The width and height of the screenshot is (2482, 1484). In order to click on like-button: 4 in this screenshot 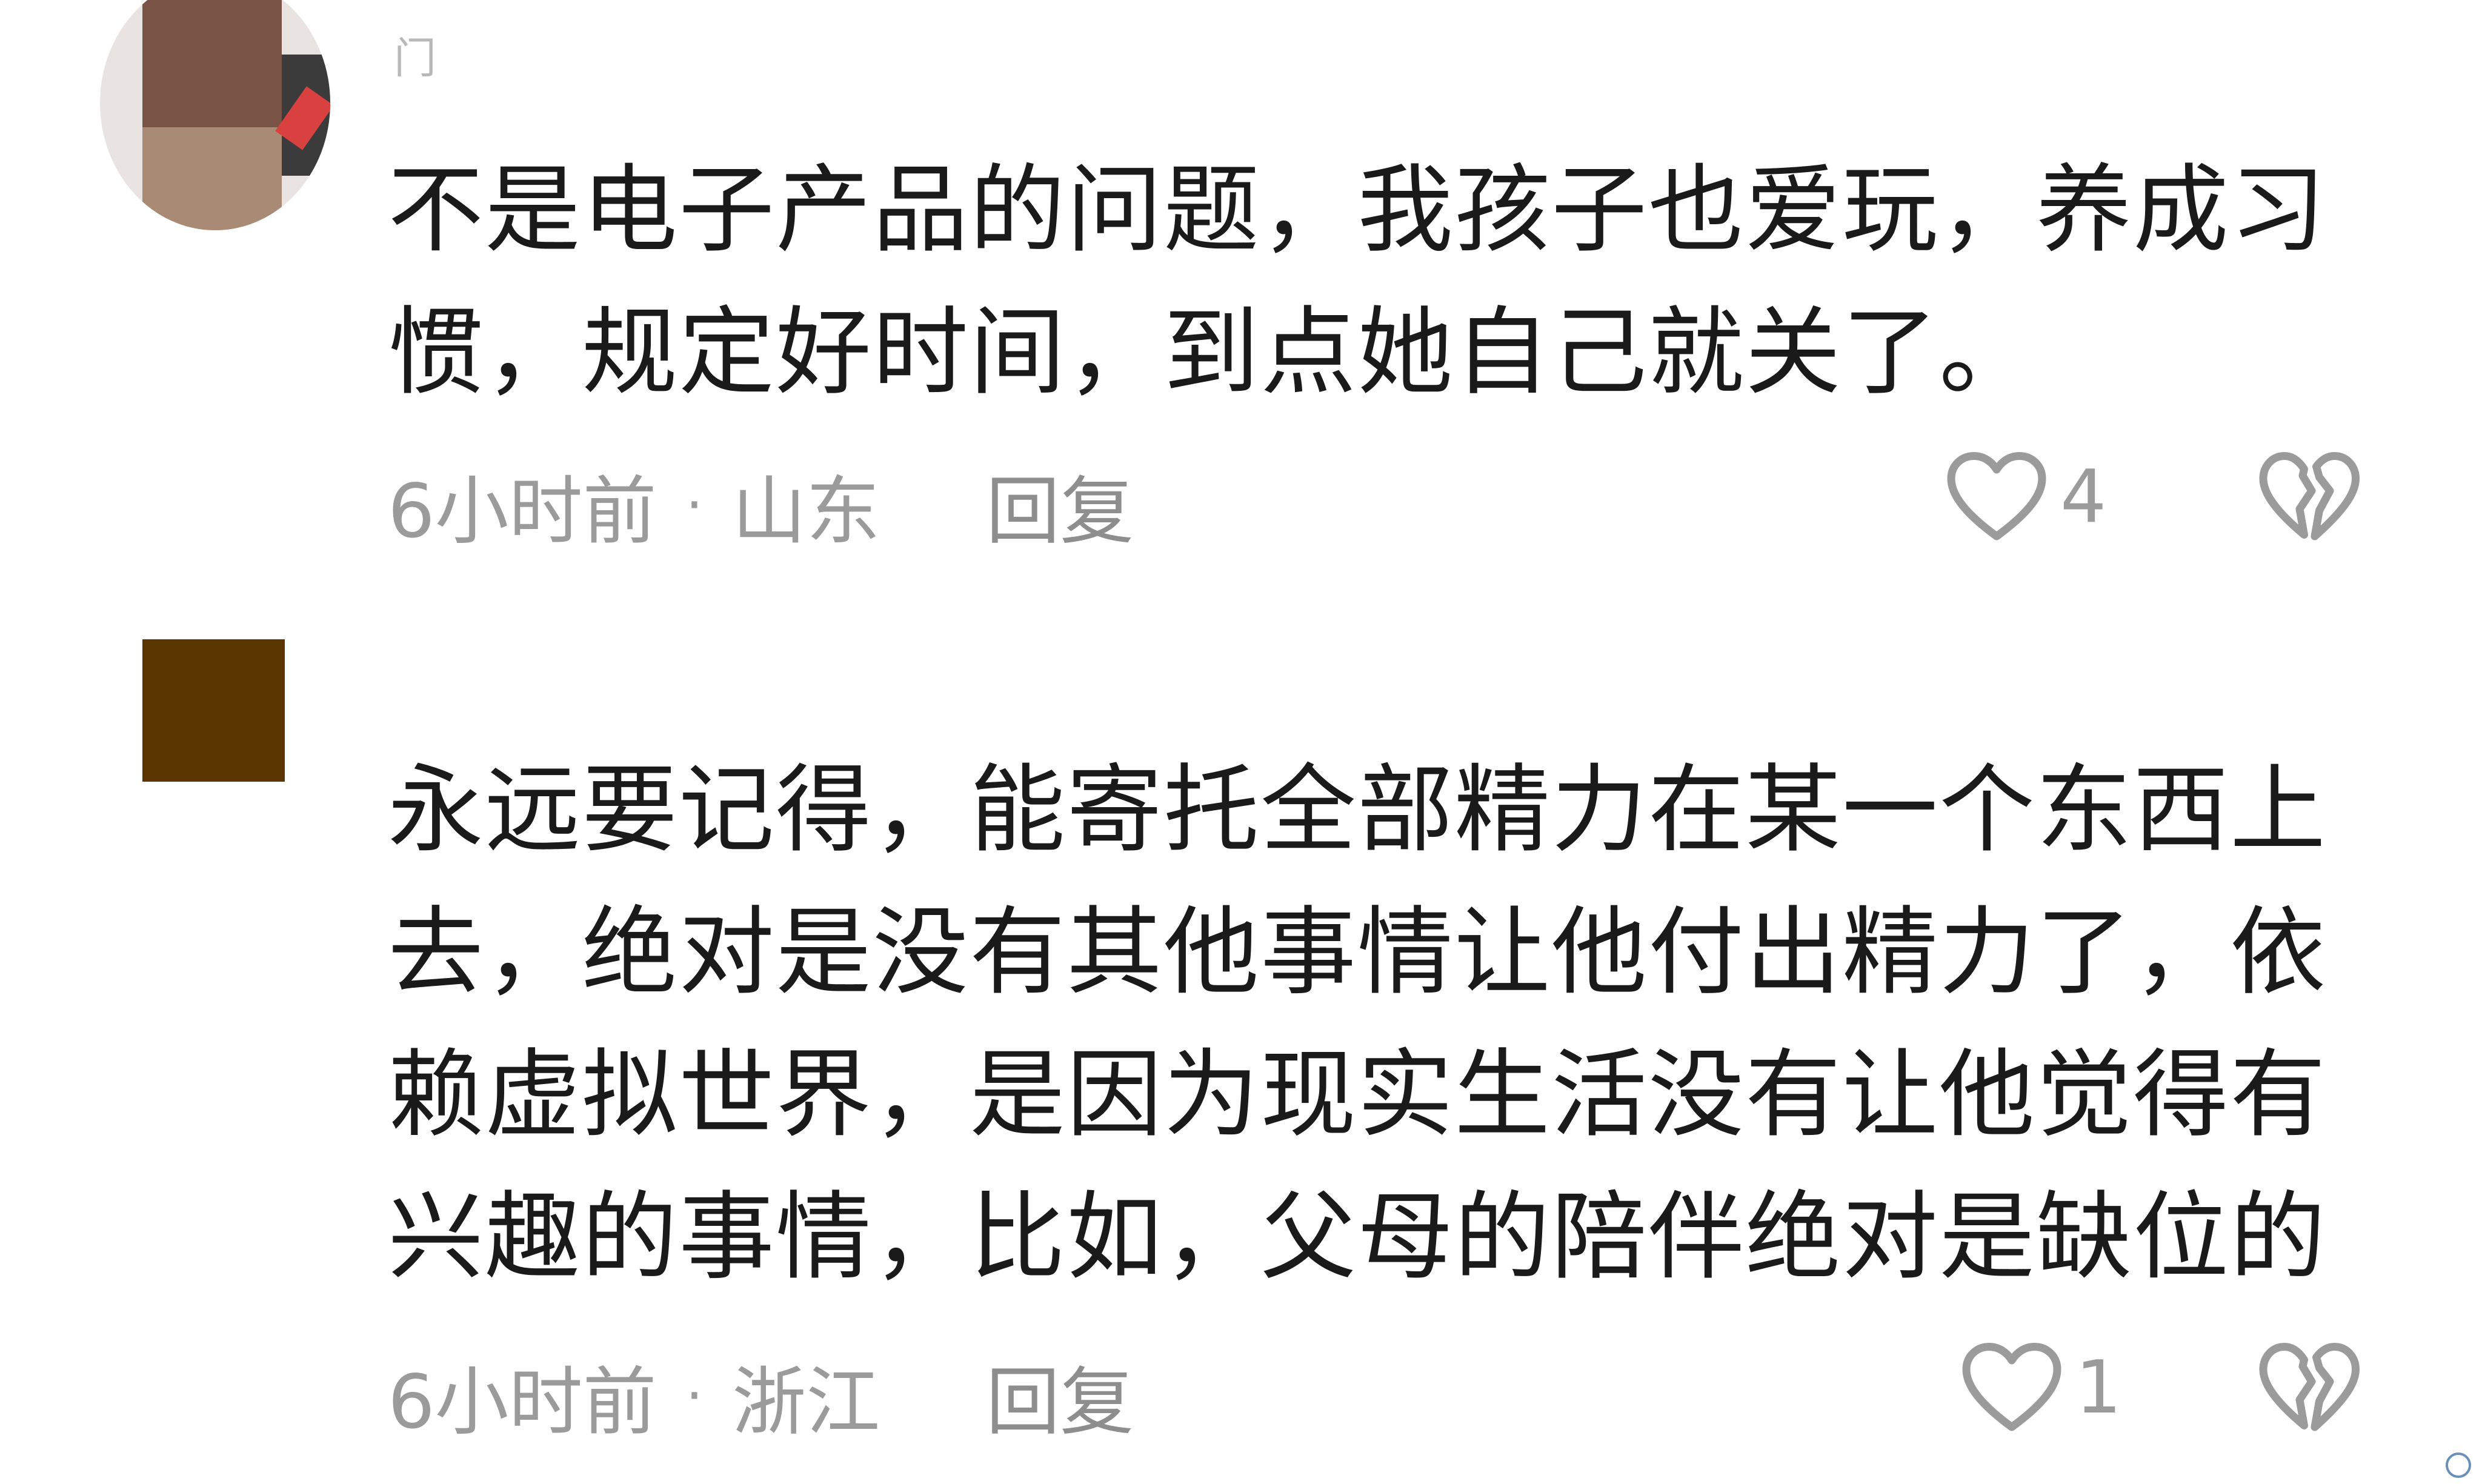, I will do `click(2025, 496)`.